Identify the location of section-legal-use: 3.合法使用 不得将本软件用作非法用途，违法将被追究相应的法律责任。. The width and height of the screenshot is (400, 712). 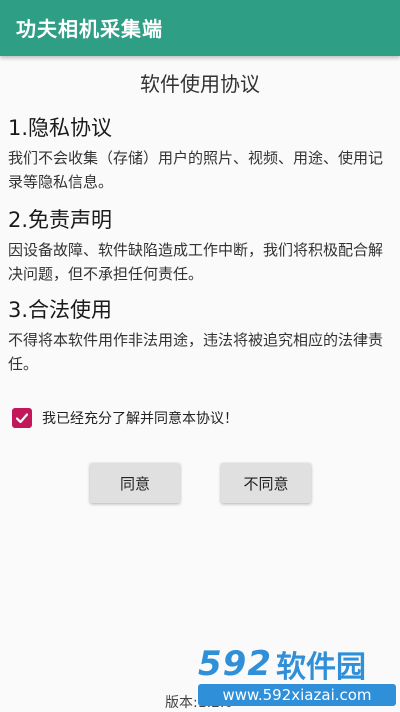
(201, 336).